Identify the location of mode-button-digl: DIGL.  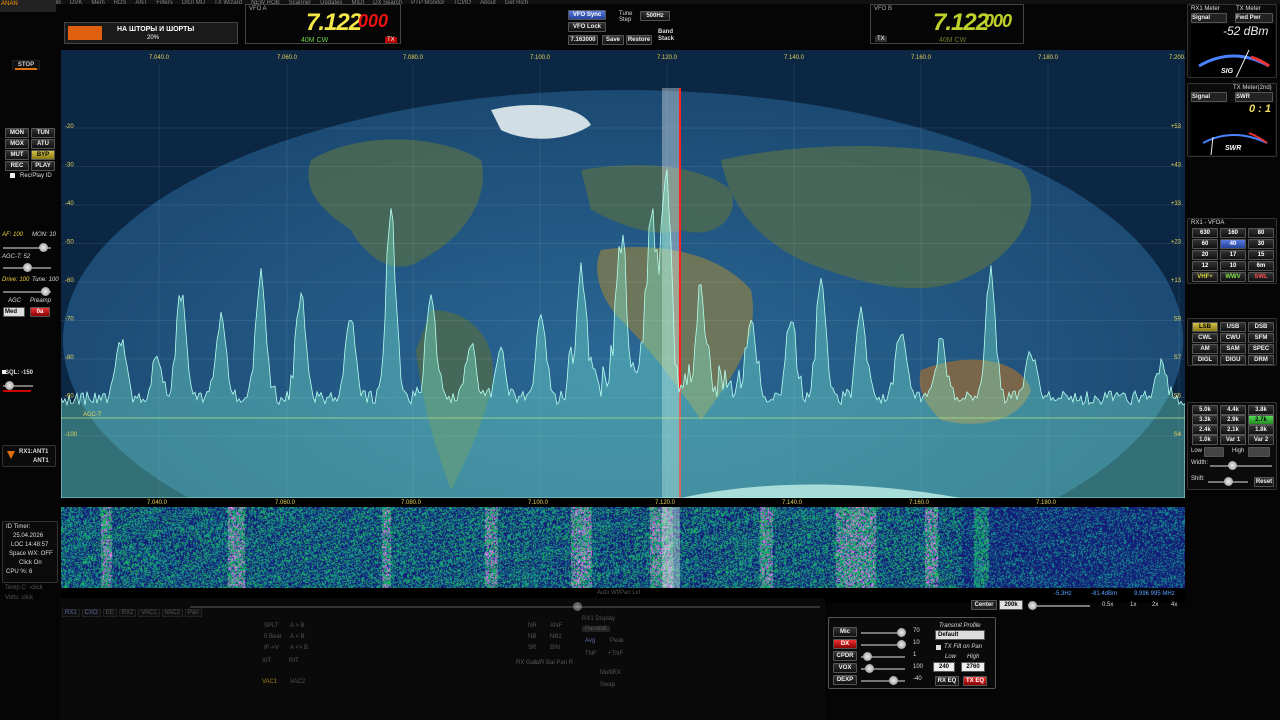
(1205, 360).